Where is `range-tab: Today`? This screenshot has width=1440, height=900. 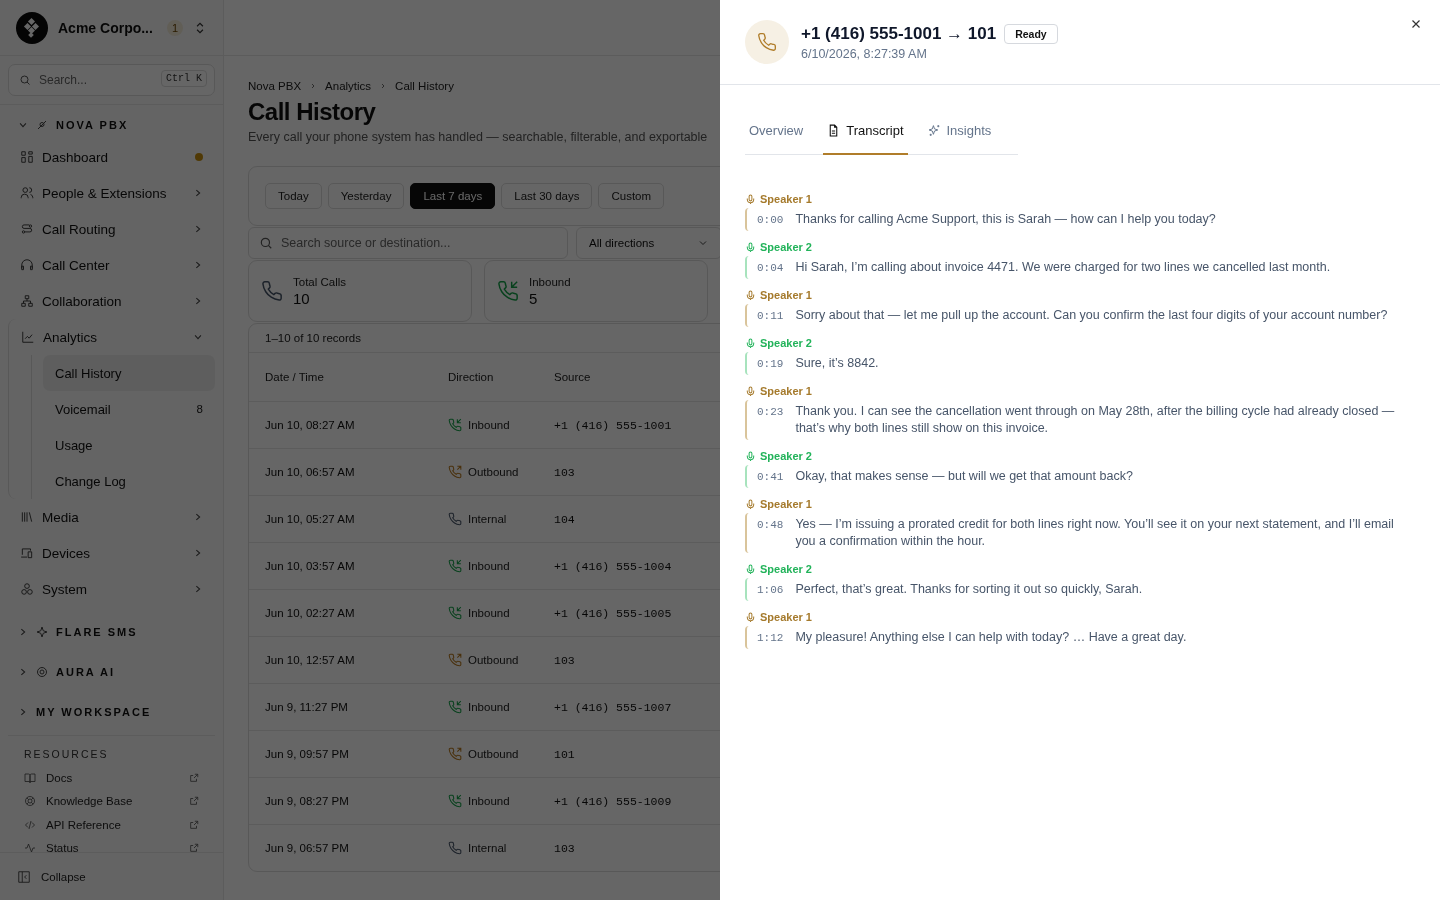
range-tab: Today is located at coordinates (293, 196).